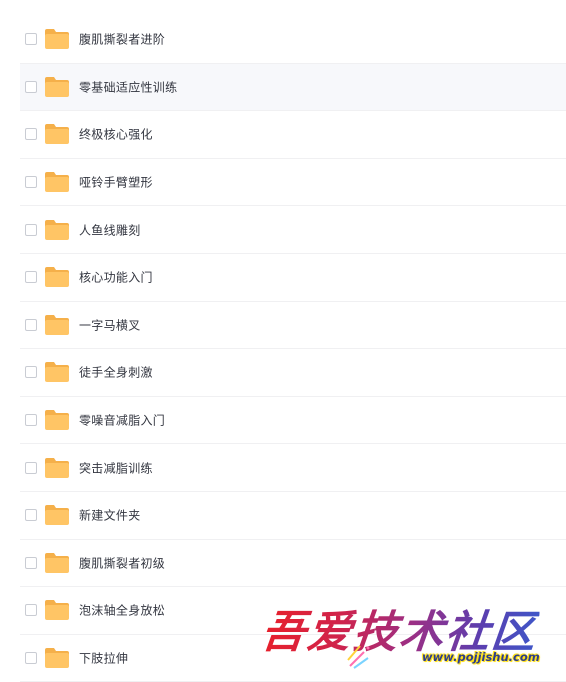  I want to click on folder-row: 零基础适应性训练, so click(293, 87).